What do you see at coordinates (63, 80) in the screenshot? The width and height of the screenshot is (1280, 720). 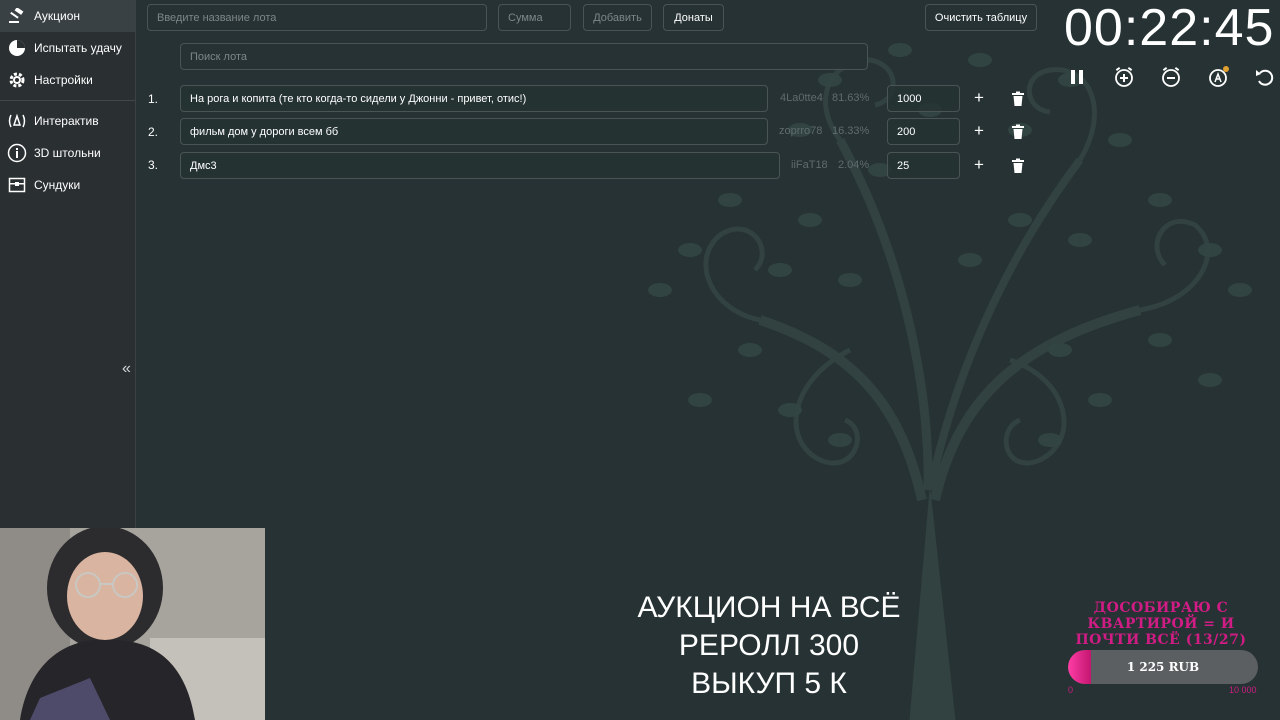 I see `sidebar-item-label: Настройки` at bounding box center [63, 80].